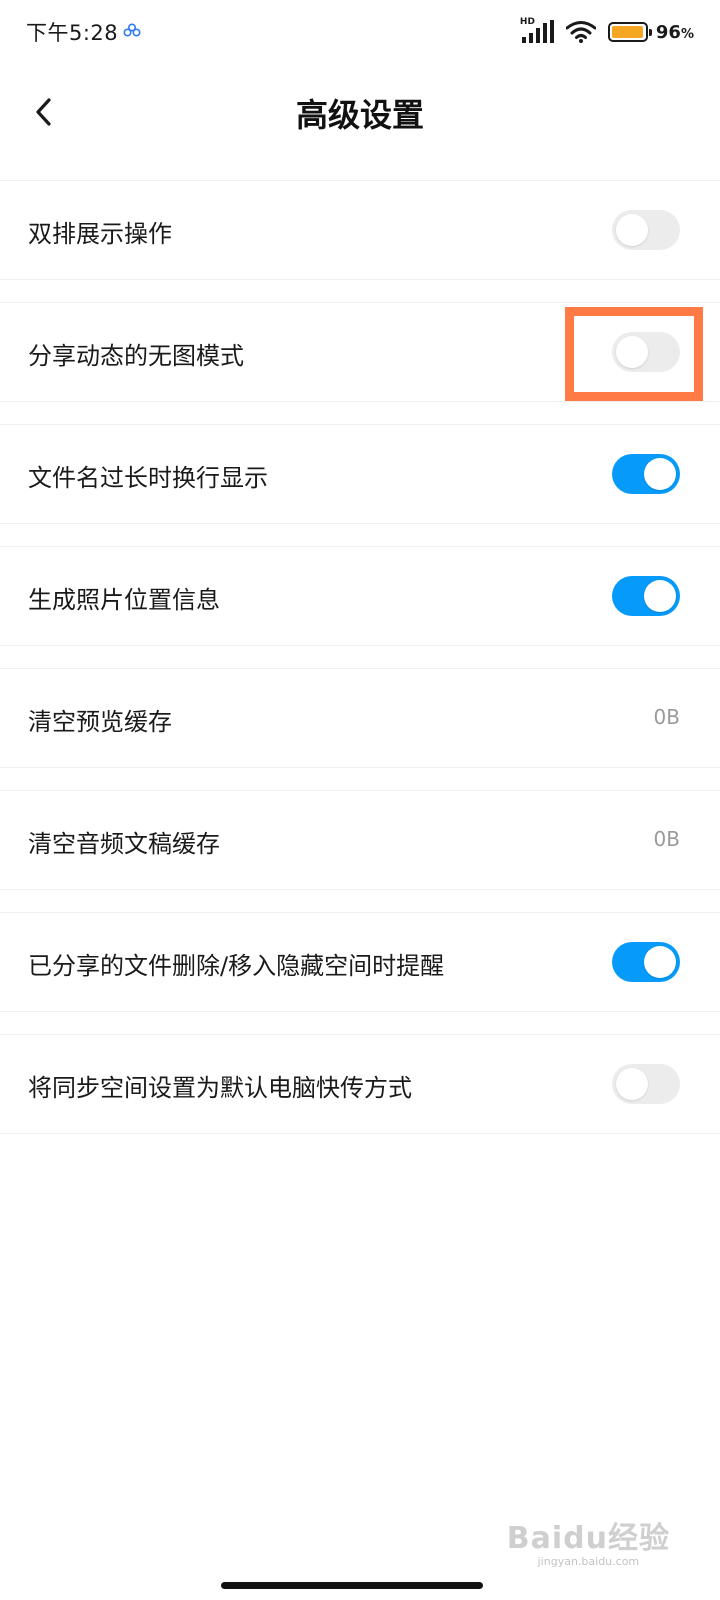  I want to click on setting-row-shared-file-delete-reminder: 已分享的文件删除/移入隐藏空间时提醒, so click(360, 962).